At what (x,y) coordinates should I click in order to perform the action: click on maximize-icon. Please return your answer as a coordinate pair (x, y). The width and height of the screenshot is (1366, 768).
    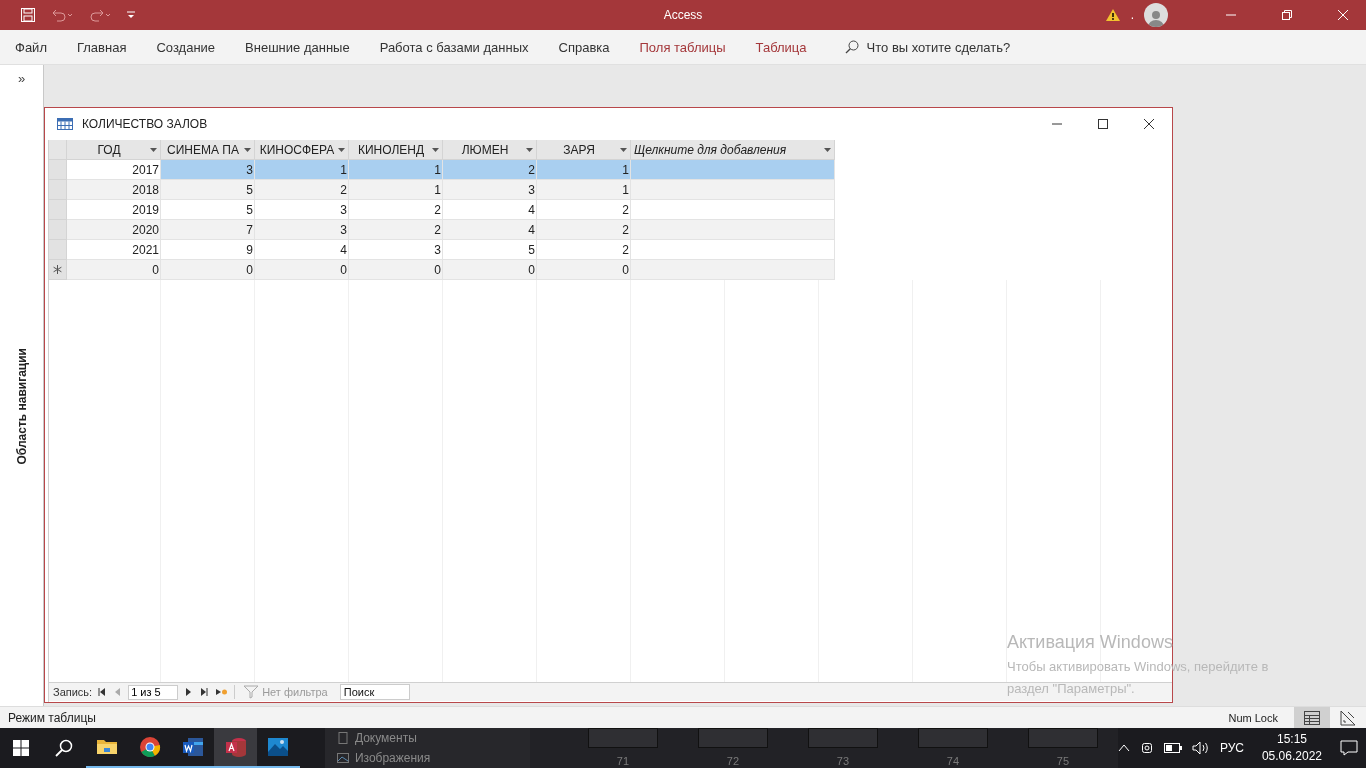
    Looking at the image, I should click on (1103, 124).